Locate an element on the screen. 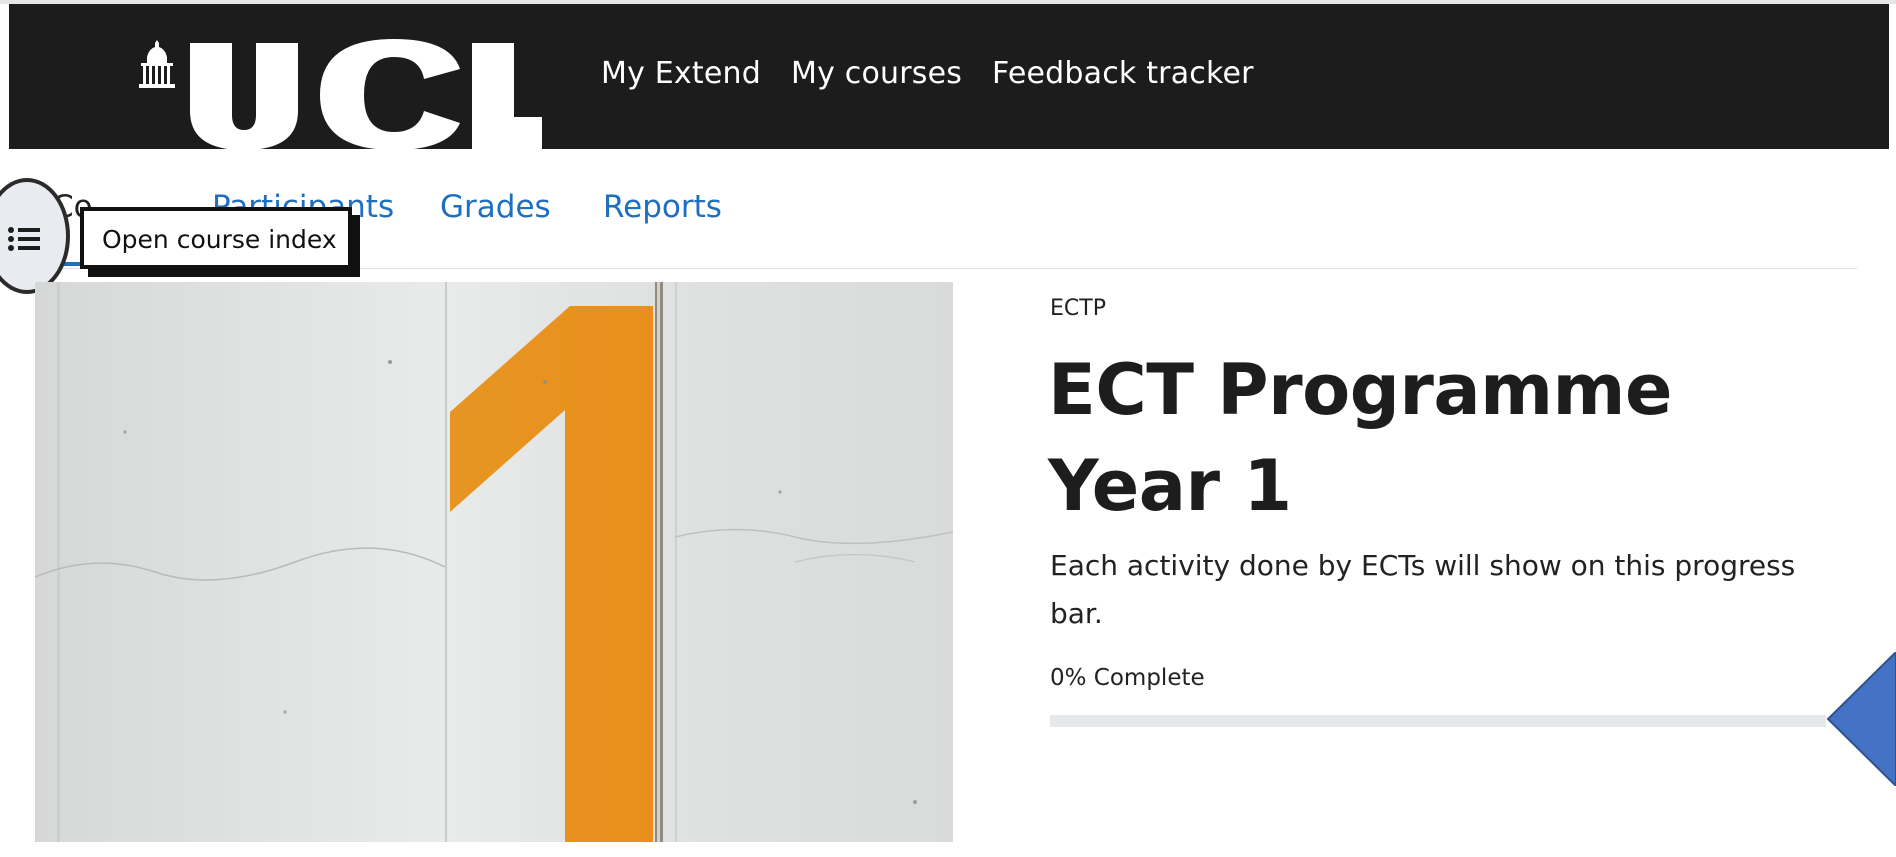 The height and width of the screenshot is (857, 1896). progress-bar is located at coordinates (1438, 721).